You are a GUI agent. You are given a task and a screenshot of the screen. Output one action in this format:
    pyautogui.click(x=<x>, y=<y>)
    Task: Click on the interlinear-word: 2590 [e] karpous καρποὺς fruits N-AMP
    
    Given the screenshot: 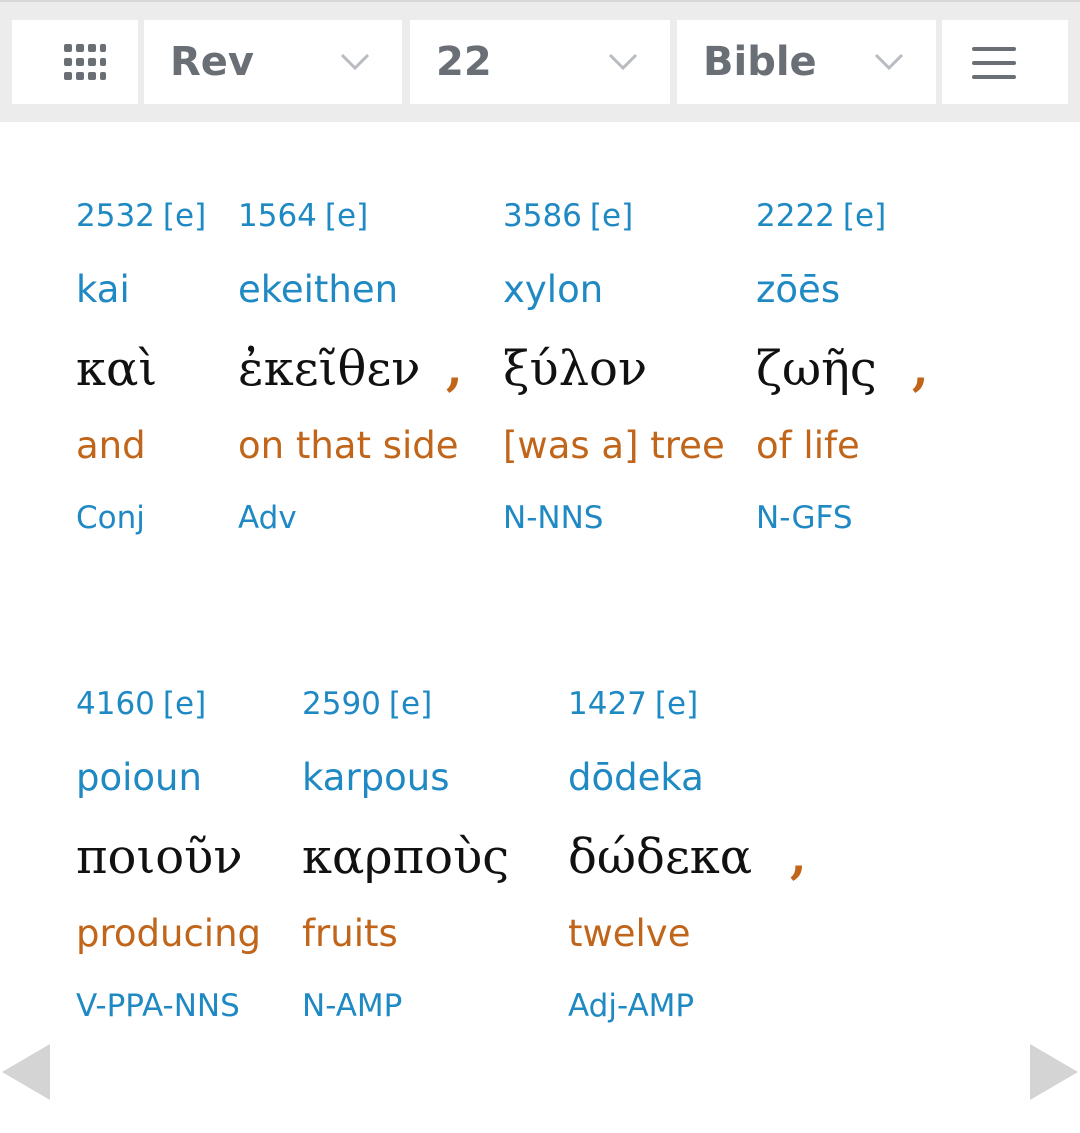 What is the action you would take?
    pyautogui.click(x=427, y=856)
    